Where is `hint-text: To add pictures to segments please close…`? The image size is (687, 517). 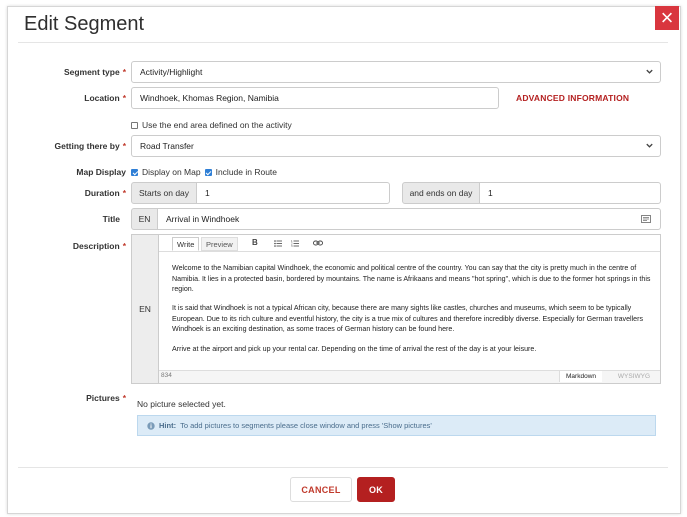 hint-text: To add pictures to segments please close… is located at coordinates (306, 425).